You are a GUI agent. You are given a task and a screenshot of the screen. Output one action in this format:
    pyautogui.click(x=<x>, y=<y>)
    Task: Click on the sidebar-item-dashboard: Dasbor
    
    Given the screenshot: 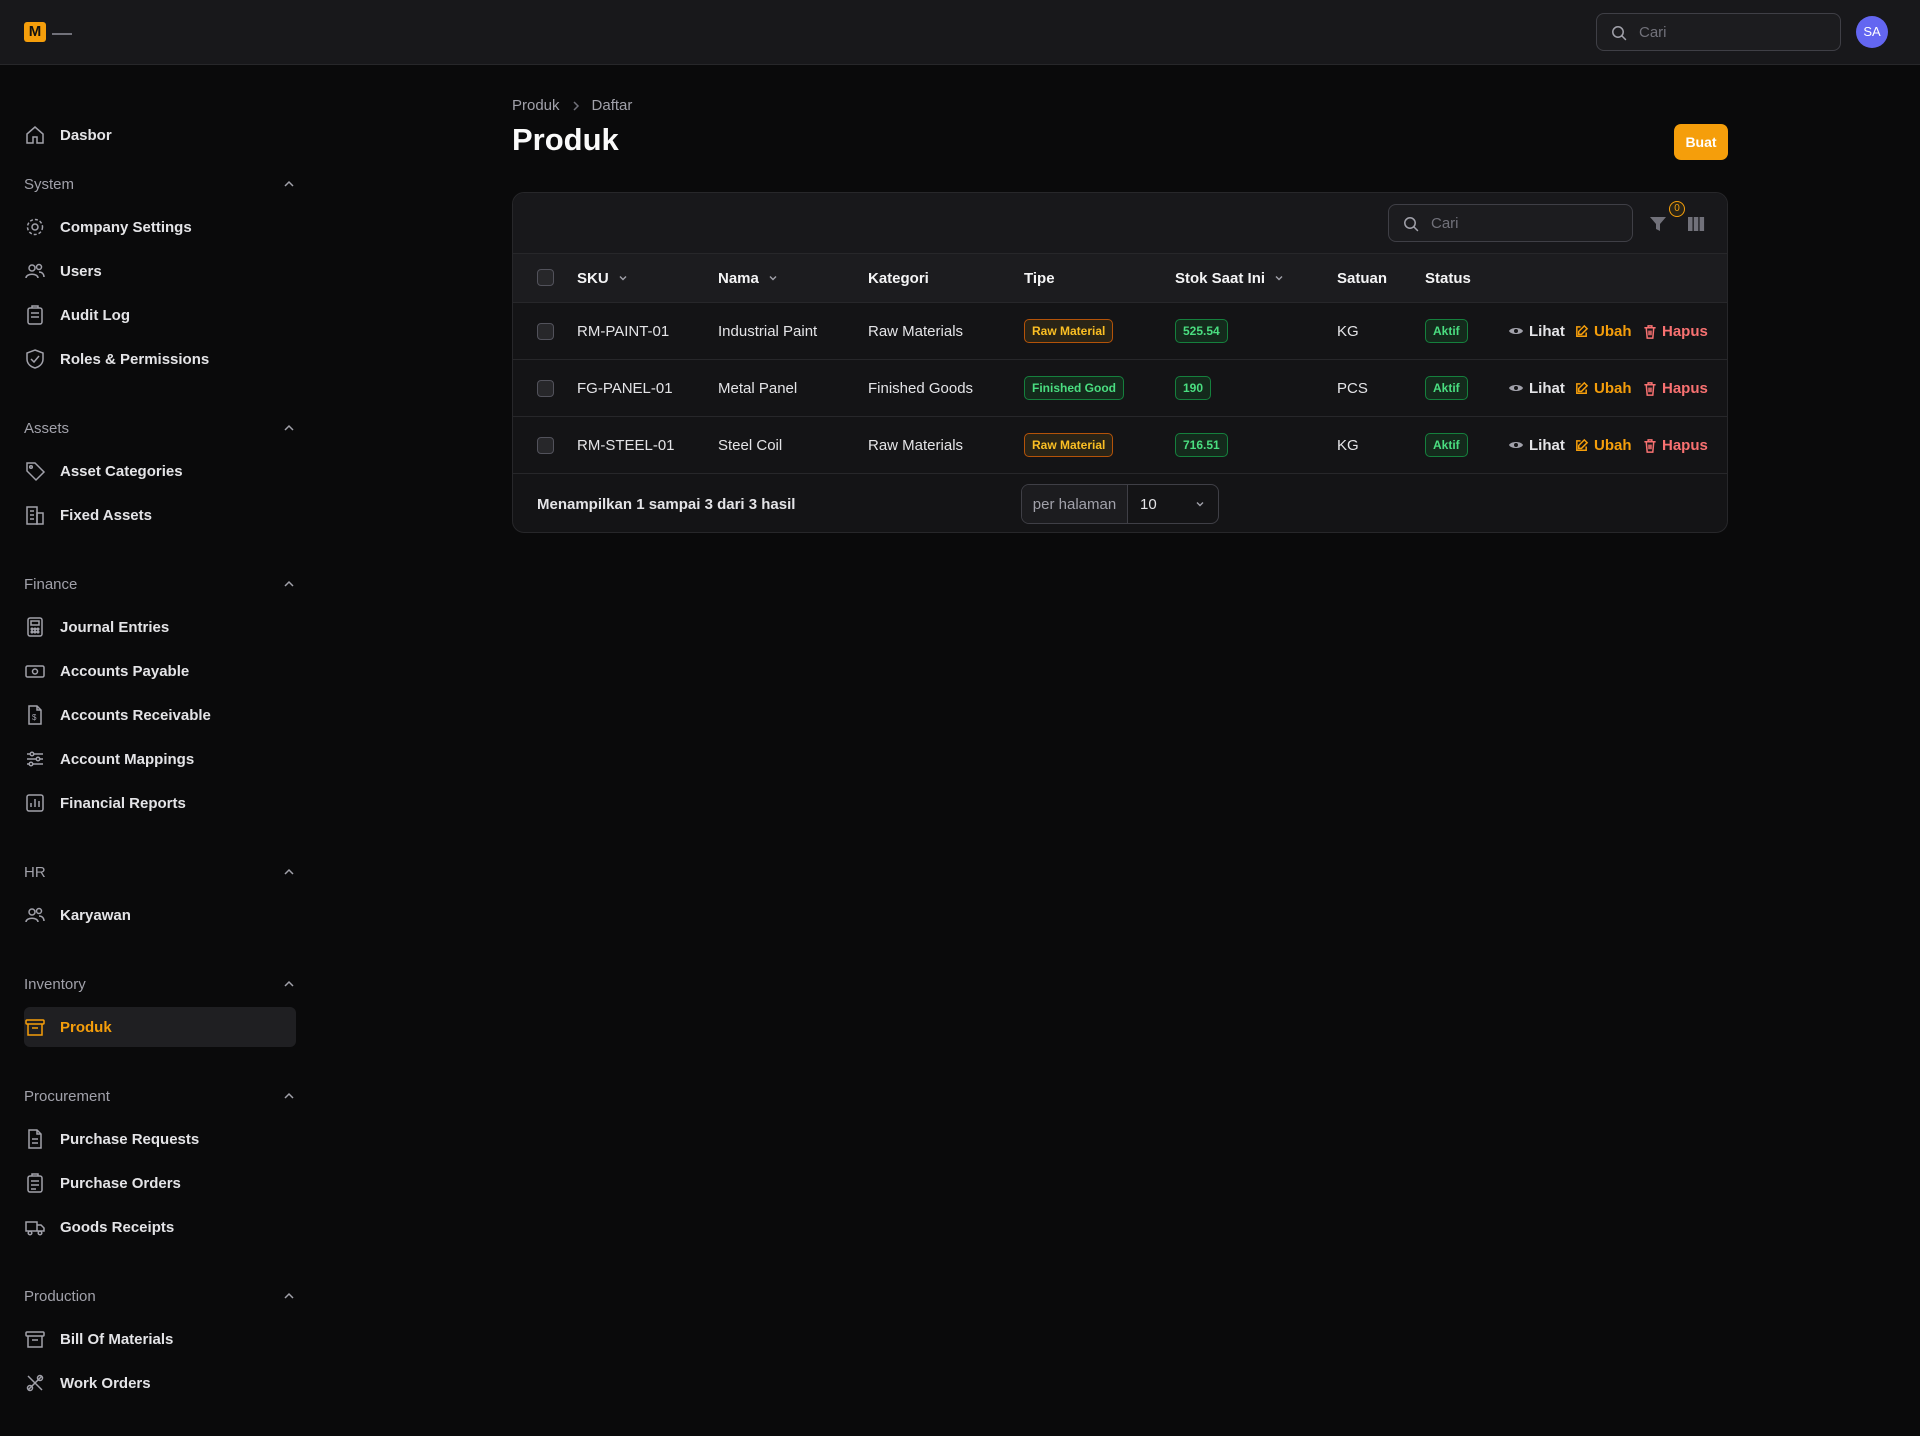 What is the action you would take?
    pyautogui.click(x=160, y=135)
    